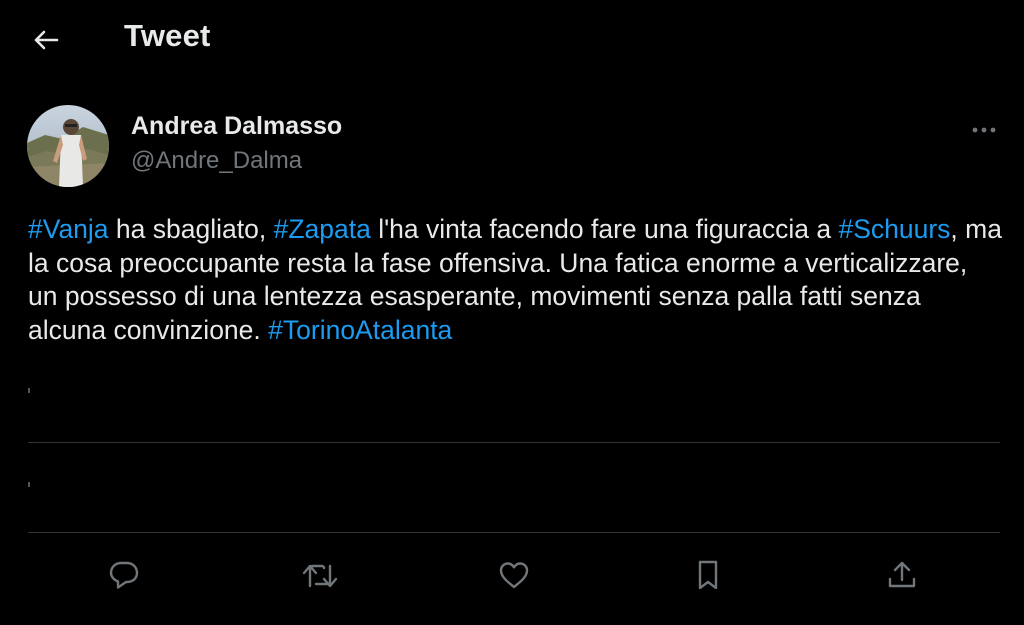 The height and width of the screenshot is (625, 1024). I want to click on author-name: Andrea Dalmasso, so click(236, 126).